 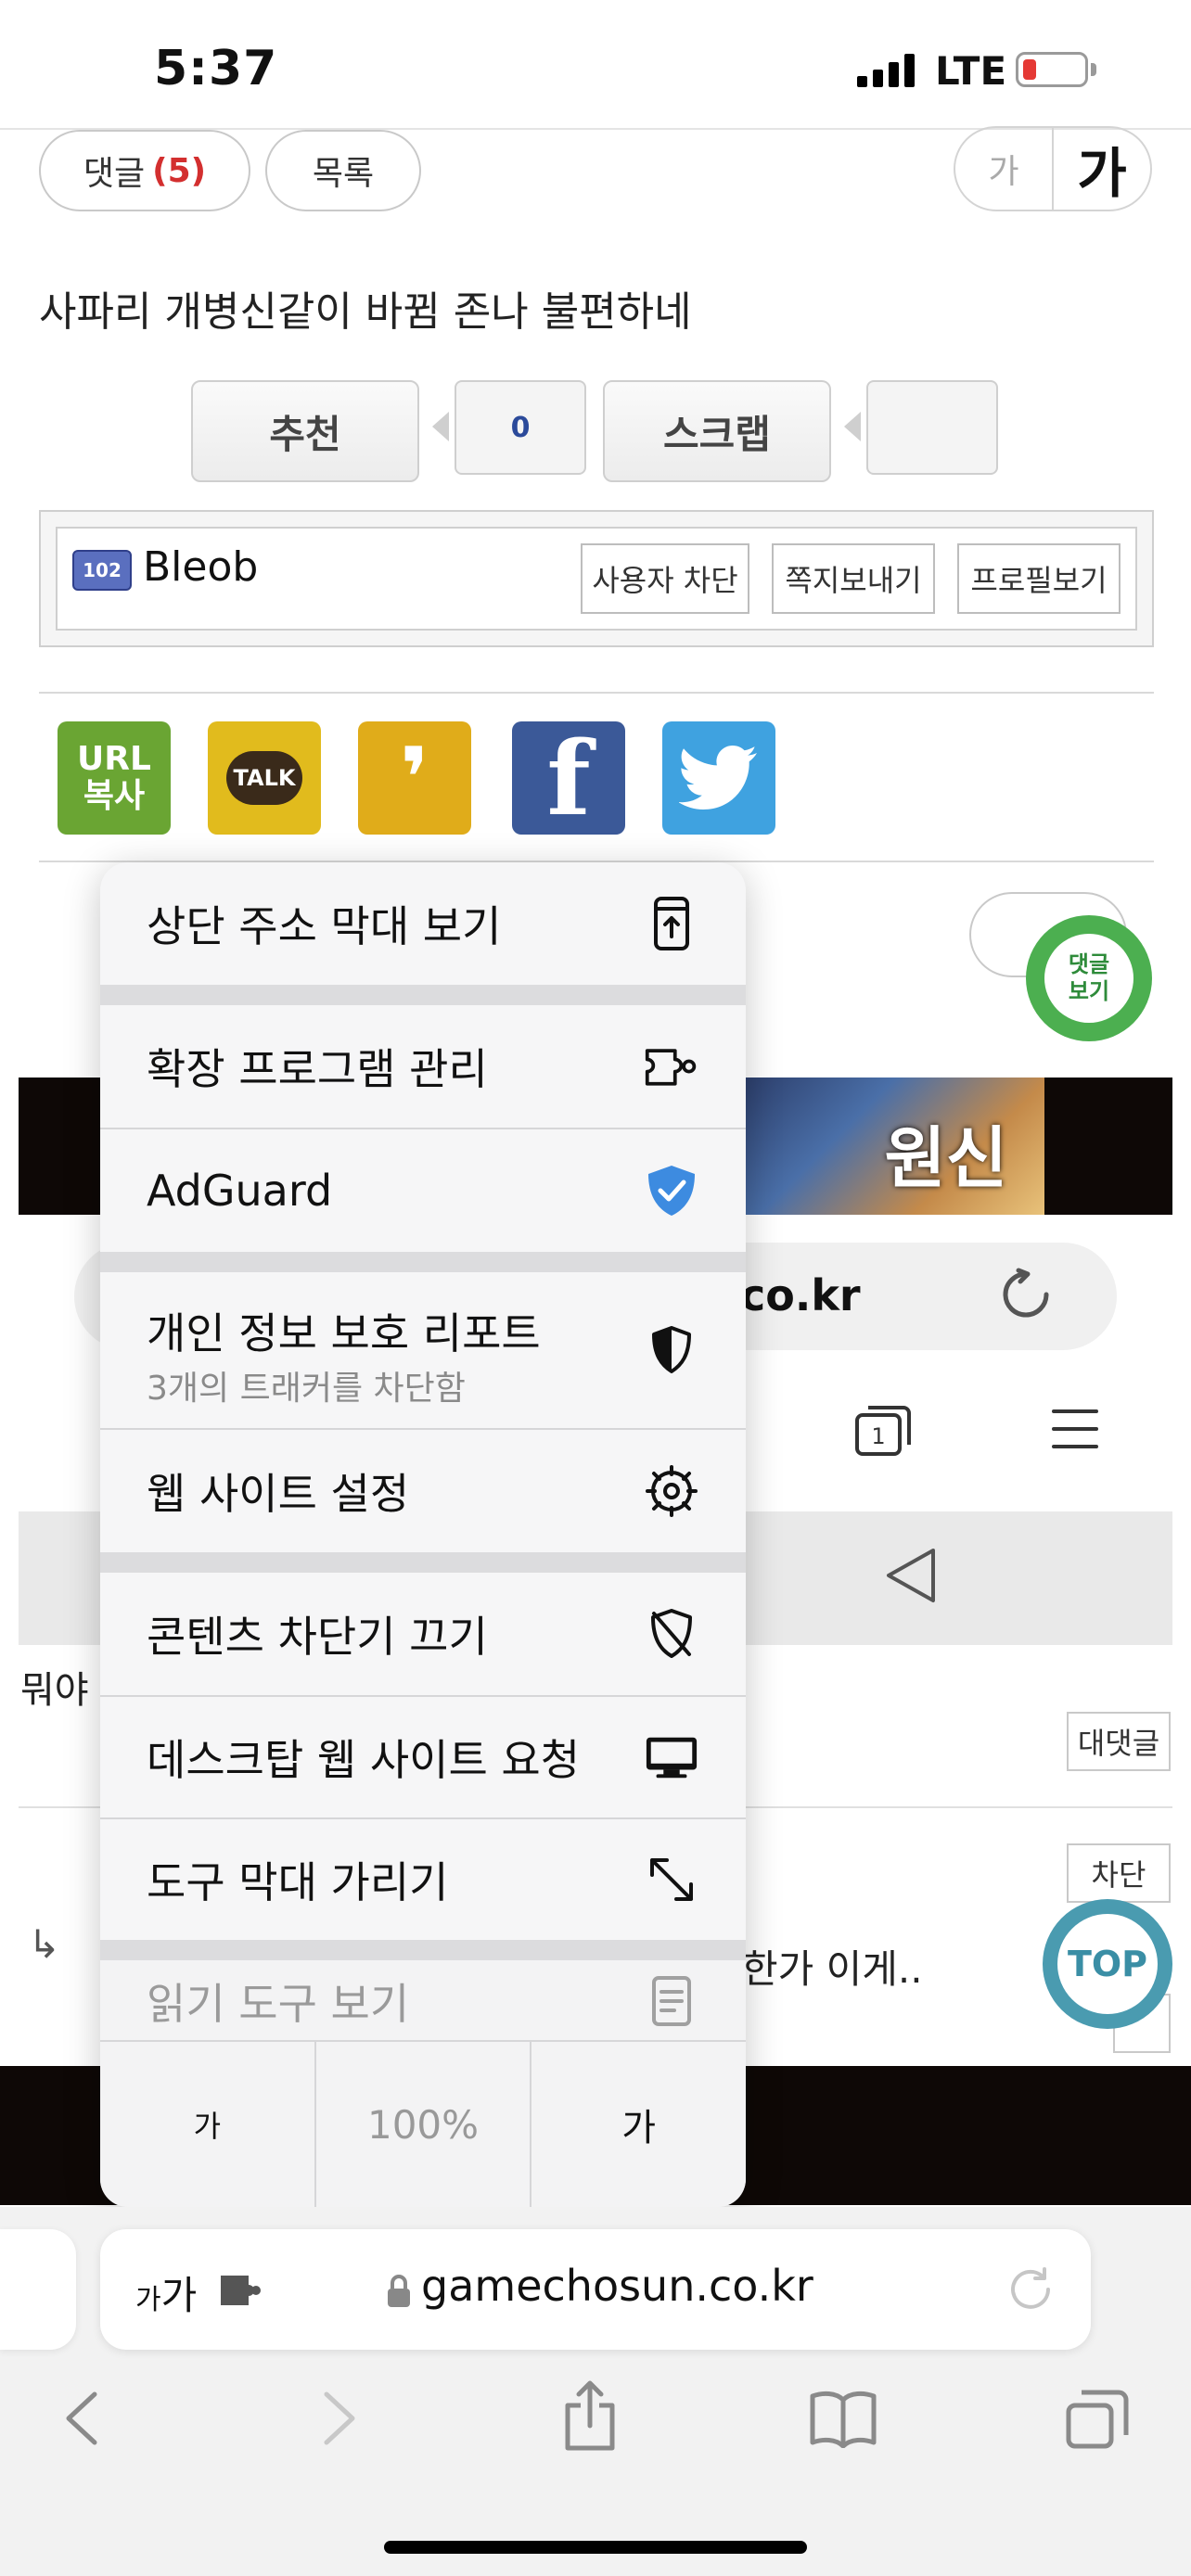 I want to click on home-indicator, so click(x=595, y=2547).